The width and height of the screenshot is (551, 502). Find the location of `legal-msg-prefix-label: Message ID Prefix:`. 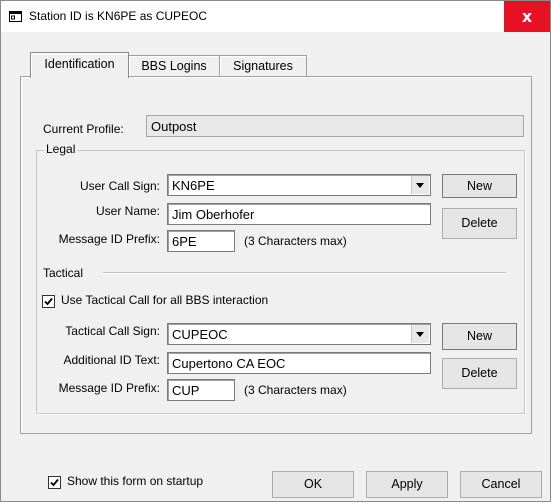

legal-msg-prefix-label: Message ID Prefix: is located at coordinates (109, 239).